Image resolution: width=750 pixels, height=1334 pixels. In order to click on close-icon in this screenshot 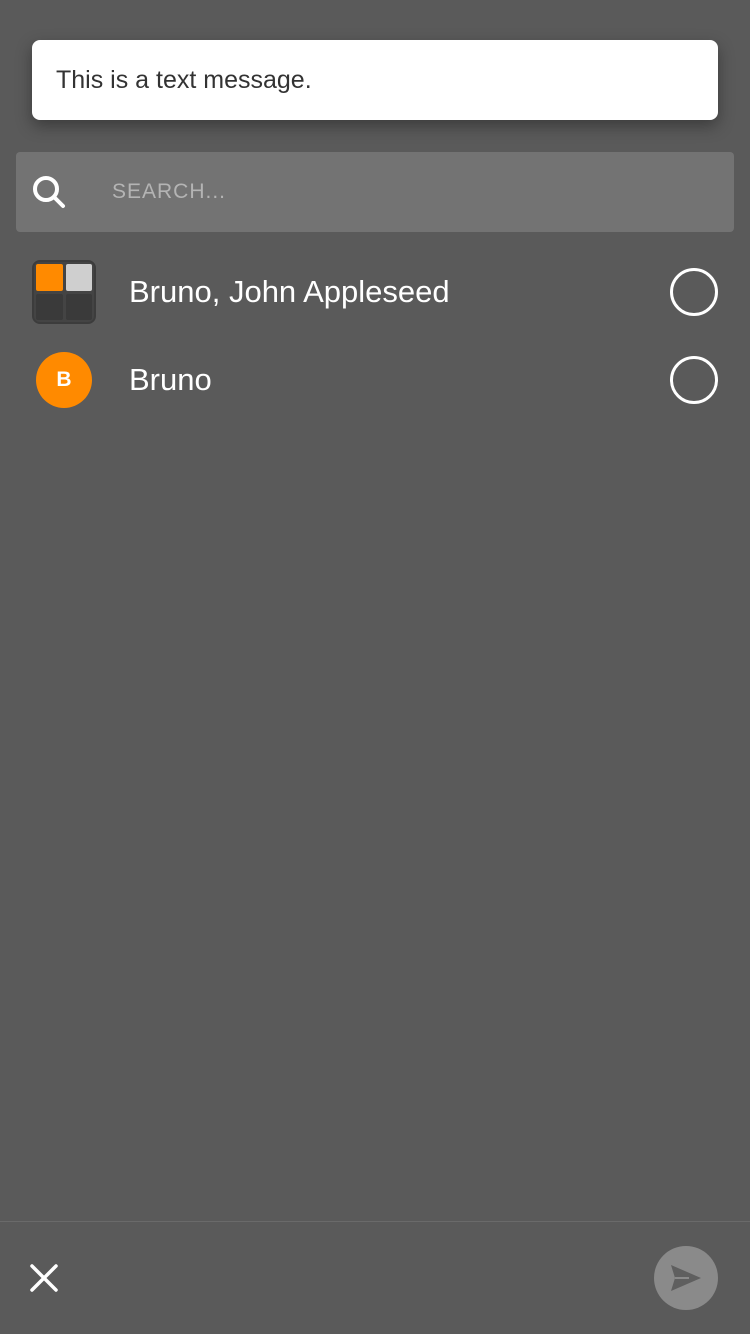, I will do `click(44, 1278)`.